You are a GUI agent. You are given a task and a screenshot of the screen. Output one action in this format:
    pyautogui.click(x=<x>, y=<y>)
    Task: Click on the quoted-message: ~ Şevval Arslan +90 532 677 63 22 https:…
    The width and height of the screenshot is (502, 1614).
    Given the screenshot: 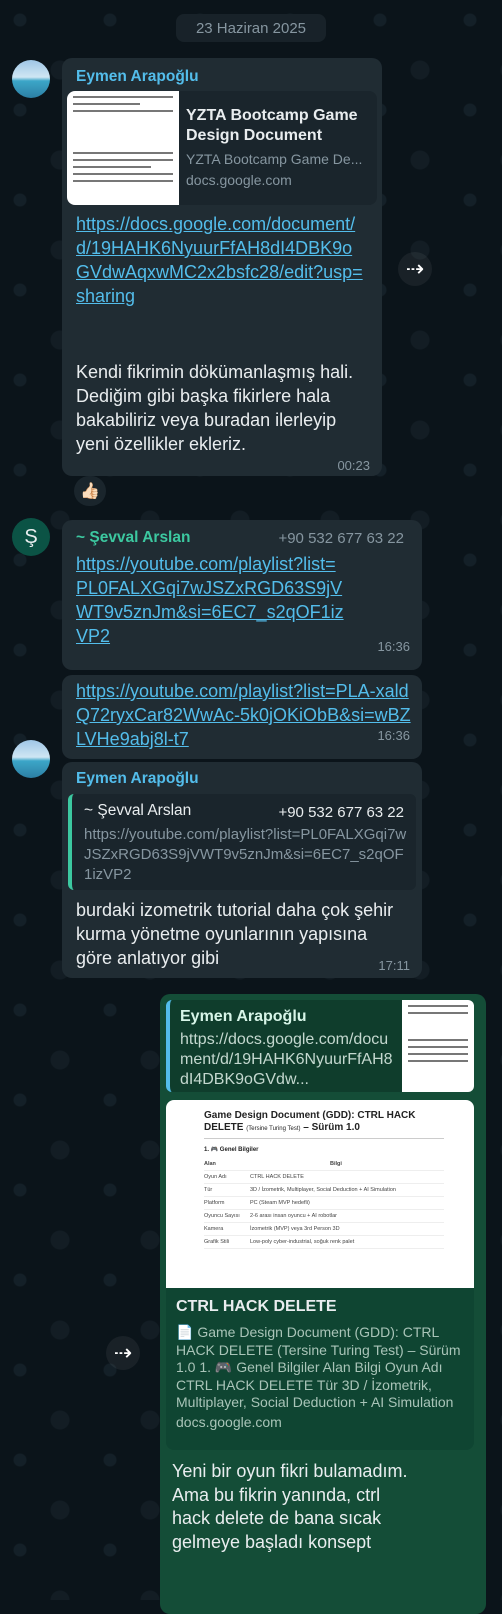 What is the action you would take?
    pyautogui.click(x=242, y=842)
    